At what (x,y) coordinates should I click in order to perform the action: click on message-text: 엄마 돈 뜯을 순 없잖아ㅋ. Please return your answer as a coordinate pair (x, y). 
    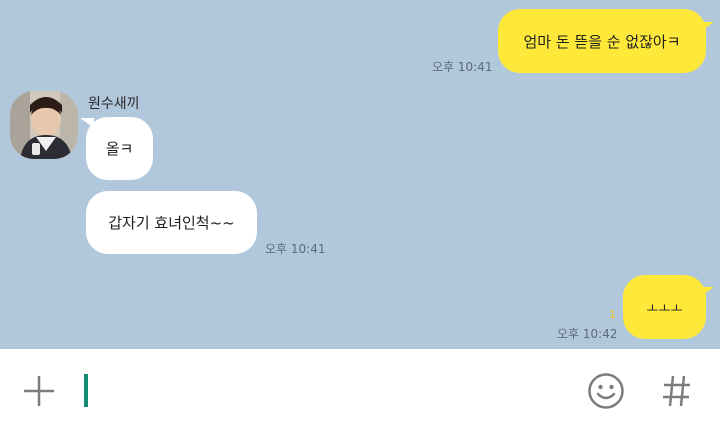
    Looking at the image, I should click on (602, 41).